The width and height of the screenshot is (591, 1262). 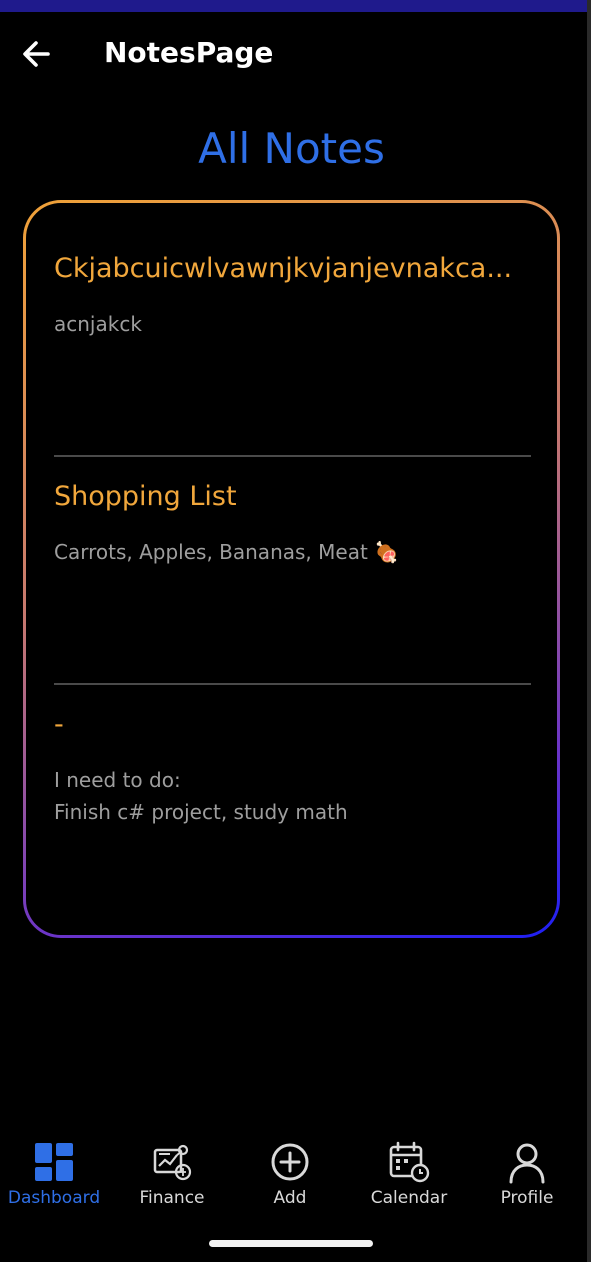 I want to click on back-button, so click(x=36, y=54).